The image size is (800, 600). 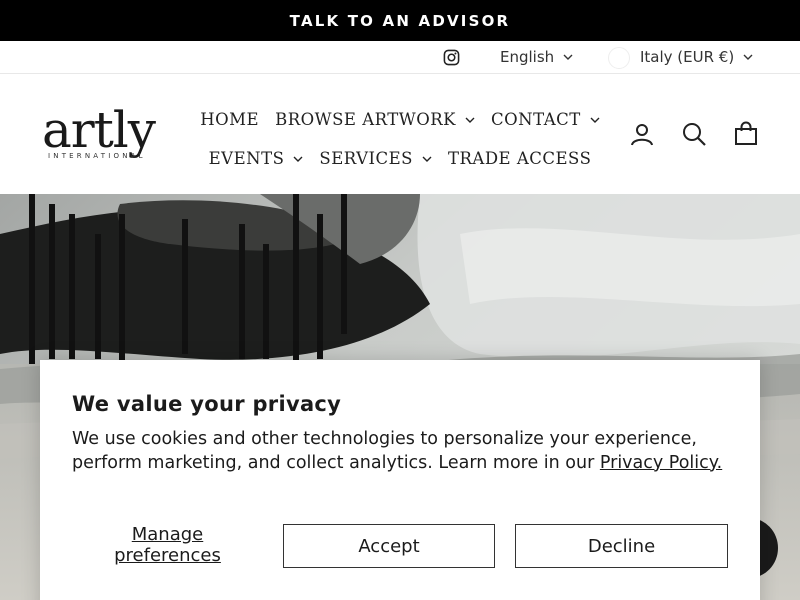 I want to click on nav-label: BROWSE ARTWORK, so click(x=366, y=119).